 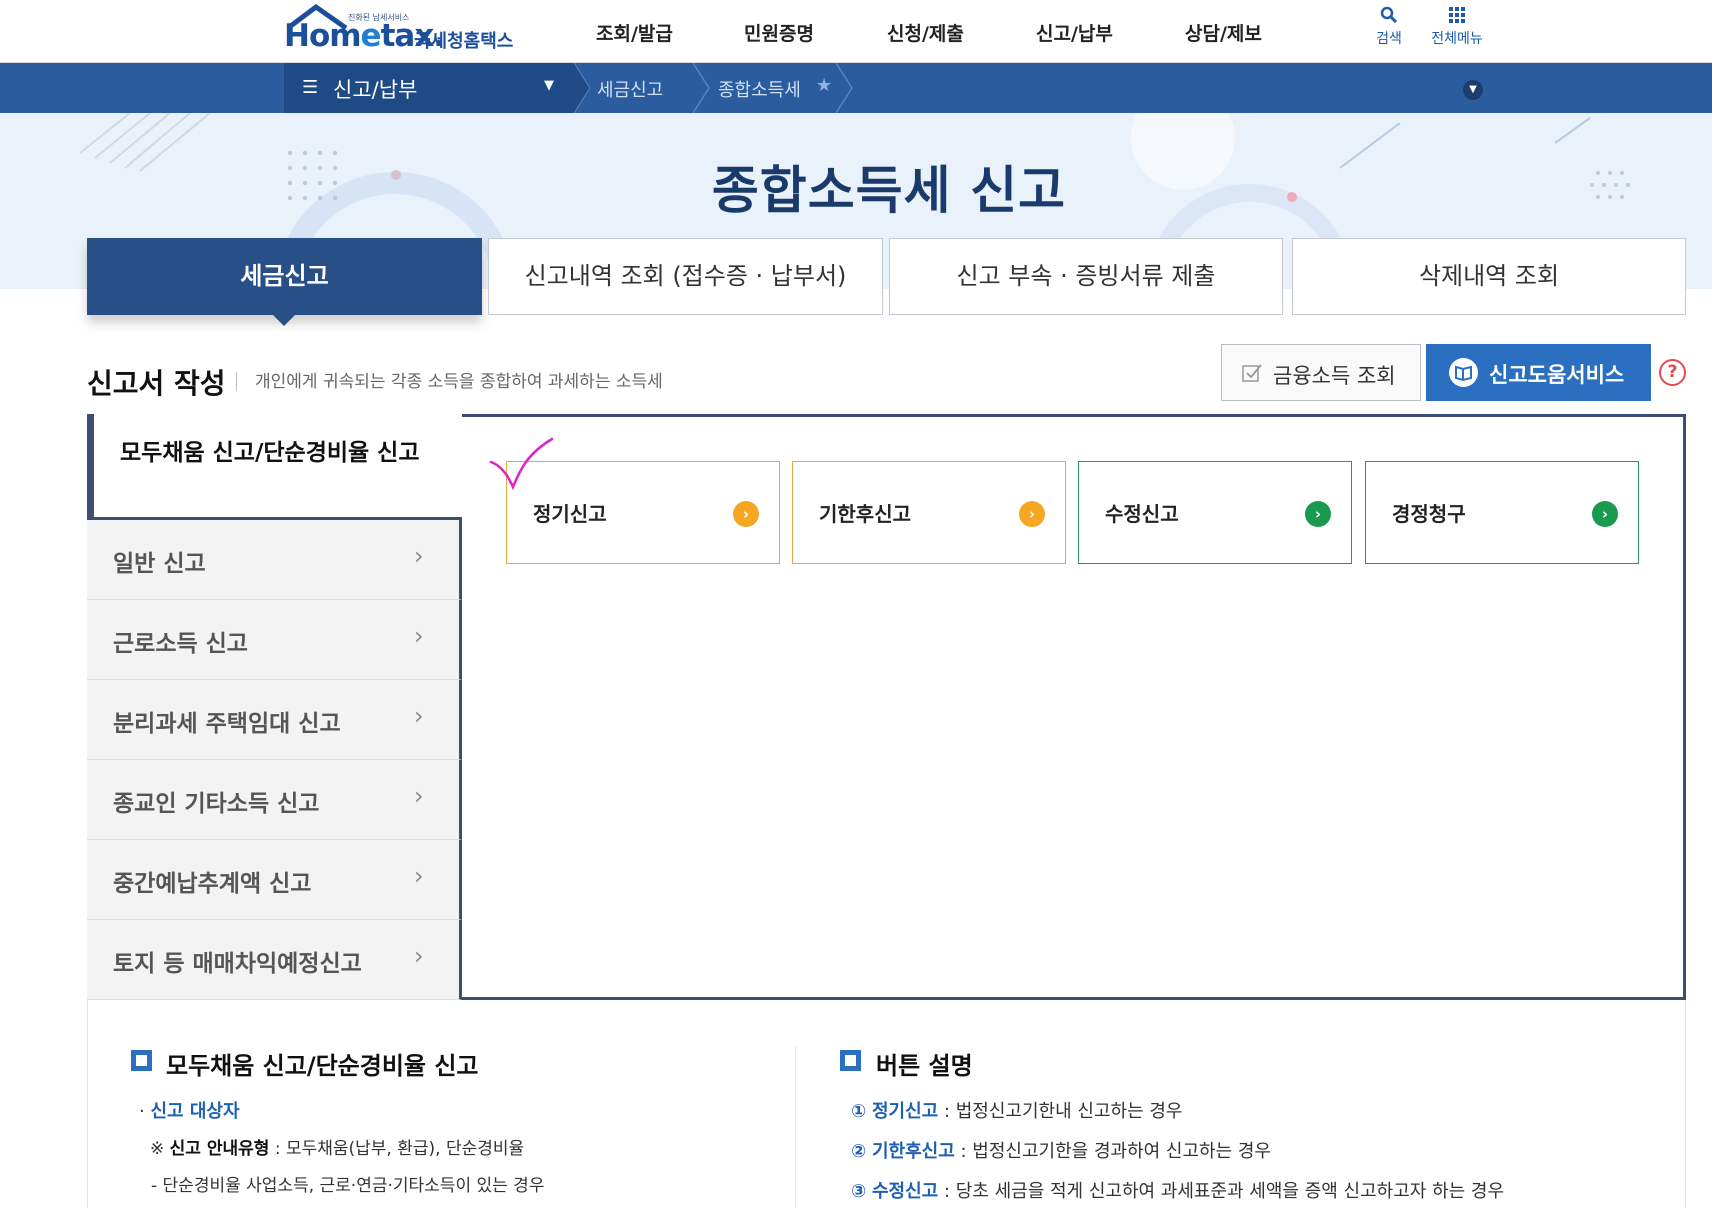 I want to click on all-menu-button: 전체메뉴, so click(x=1457, y=27).